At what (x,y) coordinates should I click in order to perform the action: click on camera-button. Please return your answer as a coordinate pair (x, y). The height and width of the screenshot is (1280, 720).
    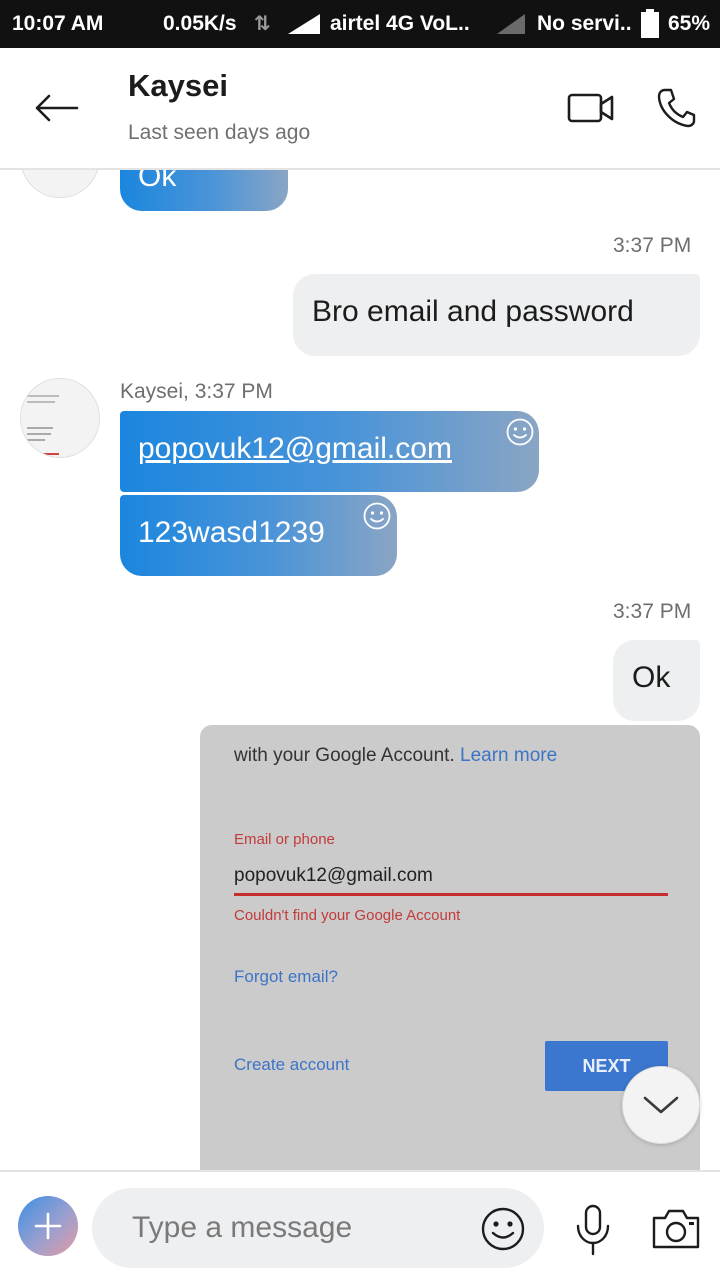
    Looking at the image, I should click on (676, 1228).